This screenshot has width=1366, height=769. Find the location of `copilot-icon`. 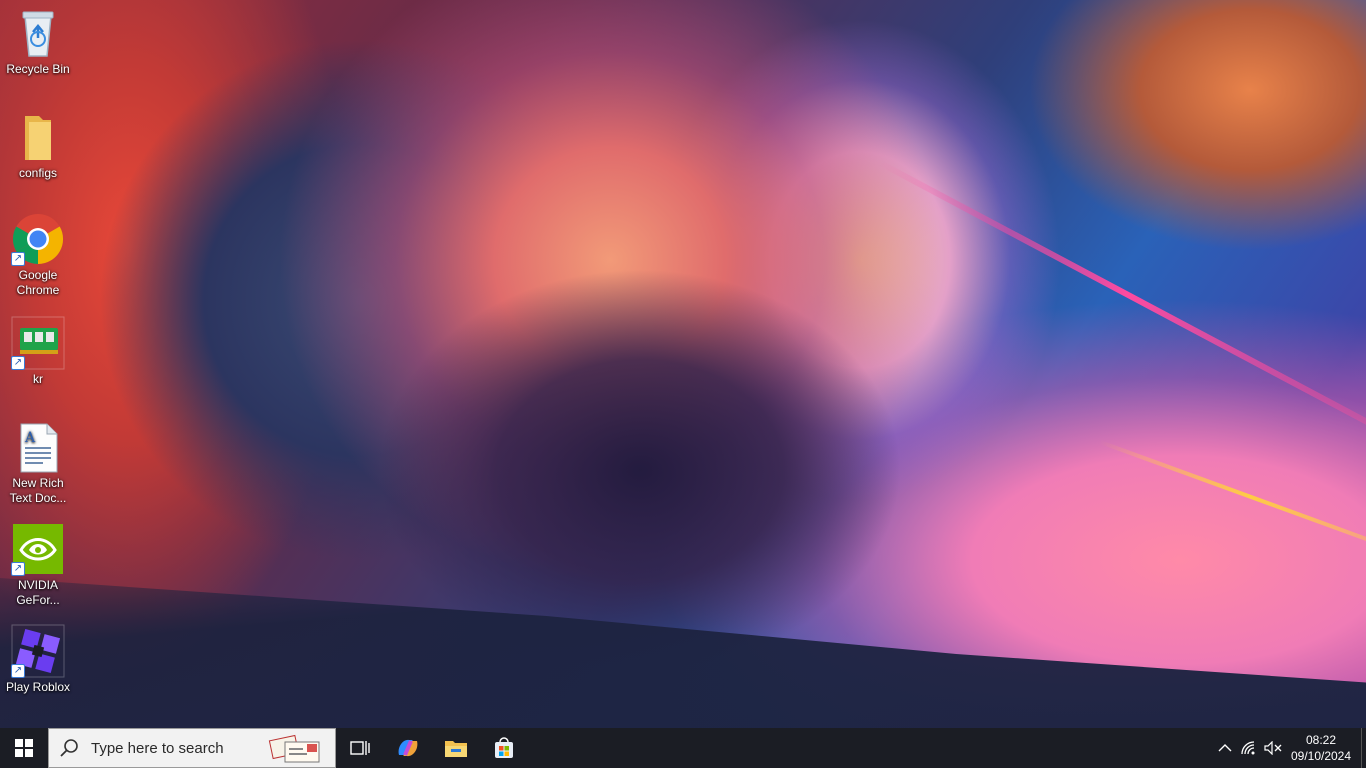

copilot-icon is located at coordinates (408, 748).